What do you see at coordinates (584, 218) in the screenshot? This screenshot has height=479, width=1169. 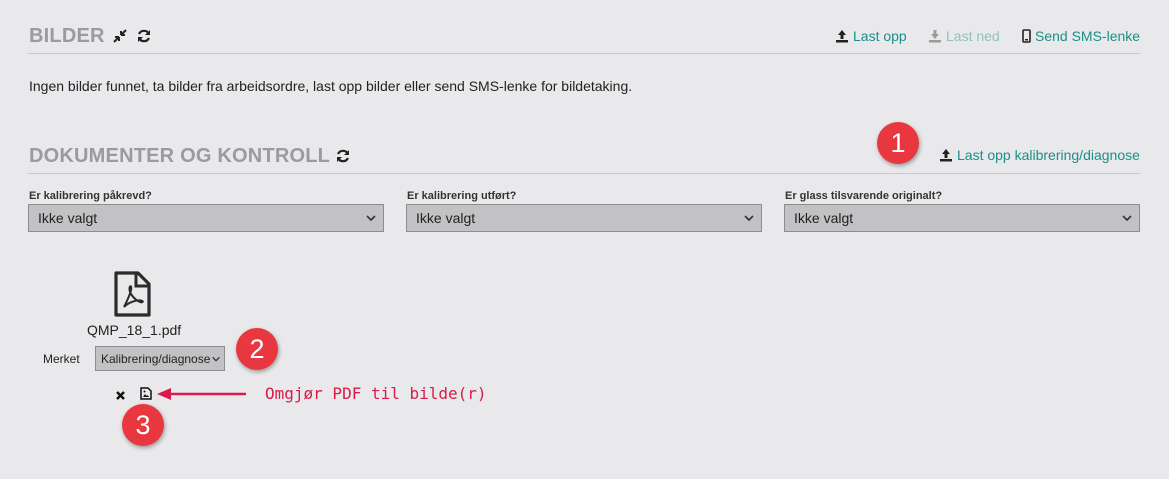 I see `calibration-done-select: Ikke valgt` at bounding box center [584, 218].